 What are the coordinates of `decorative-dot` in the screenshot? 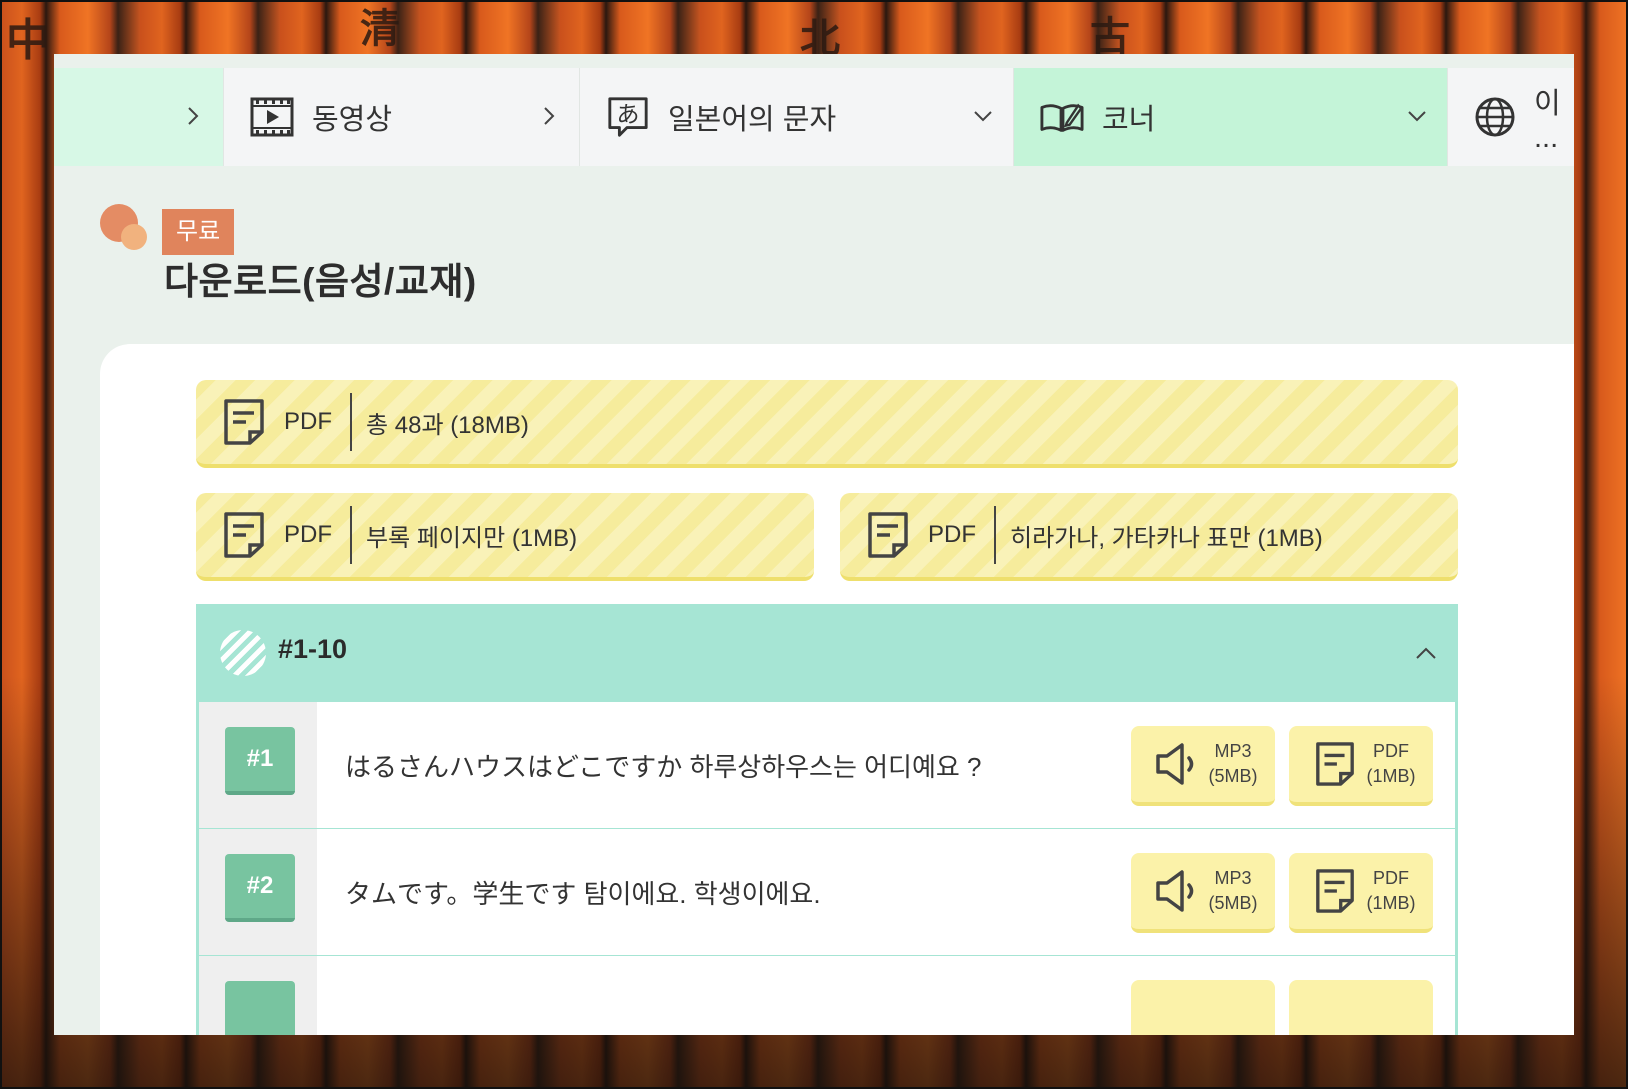 It's located at (134, 237).